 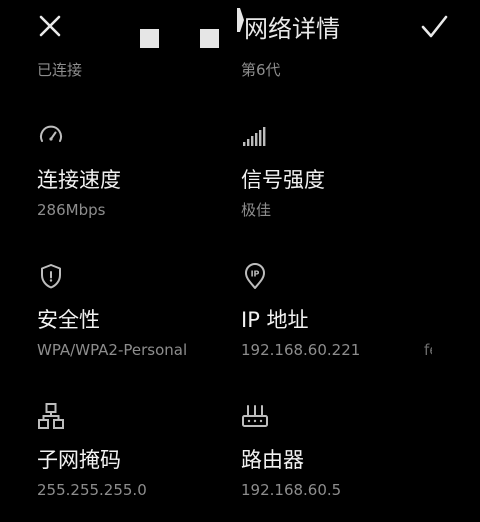 I want to click on detail-value: 192.168.60.221, so click(x=301, y=350).